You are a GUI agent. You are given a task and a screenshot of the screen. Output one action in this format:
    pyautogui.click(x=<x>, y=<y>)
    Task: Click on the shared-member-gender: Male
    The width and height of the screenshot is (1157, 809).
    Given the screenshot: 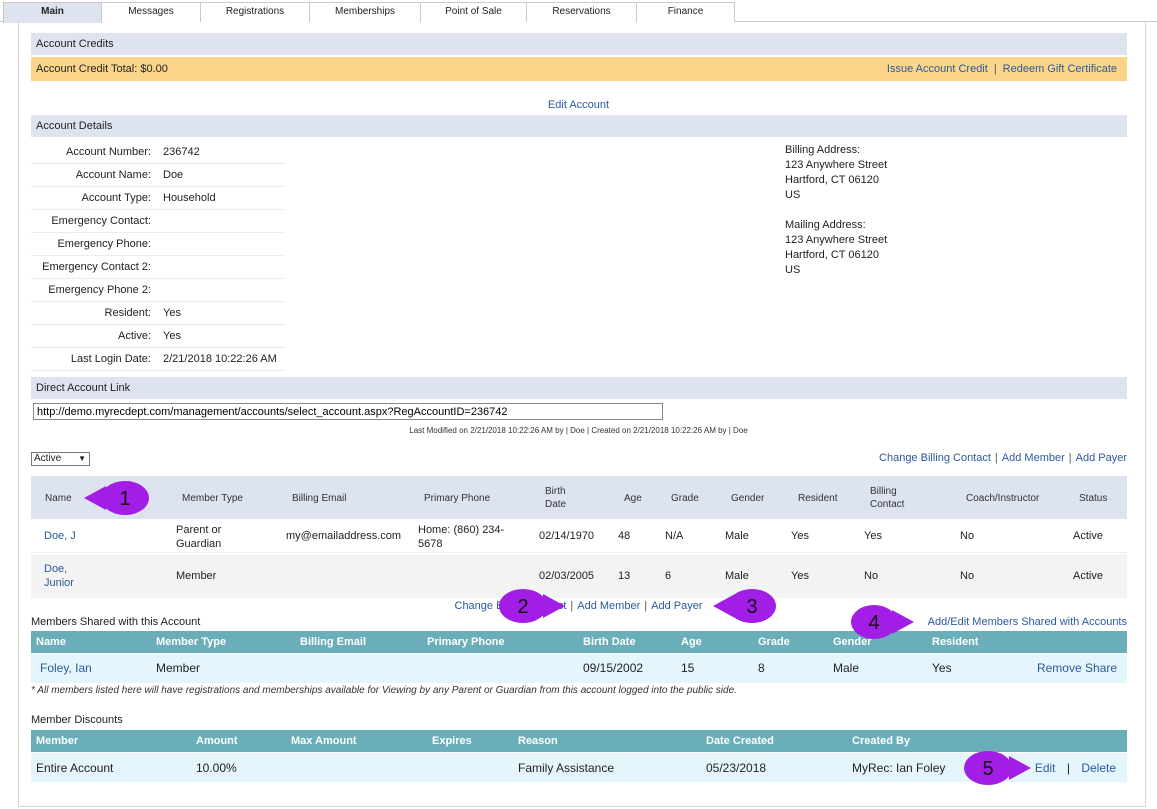 What is the action you would take?
    pyautogui.click(x=846, y=668)
    